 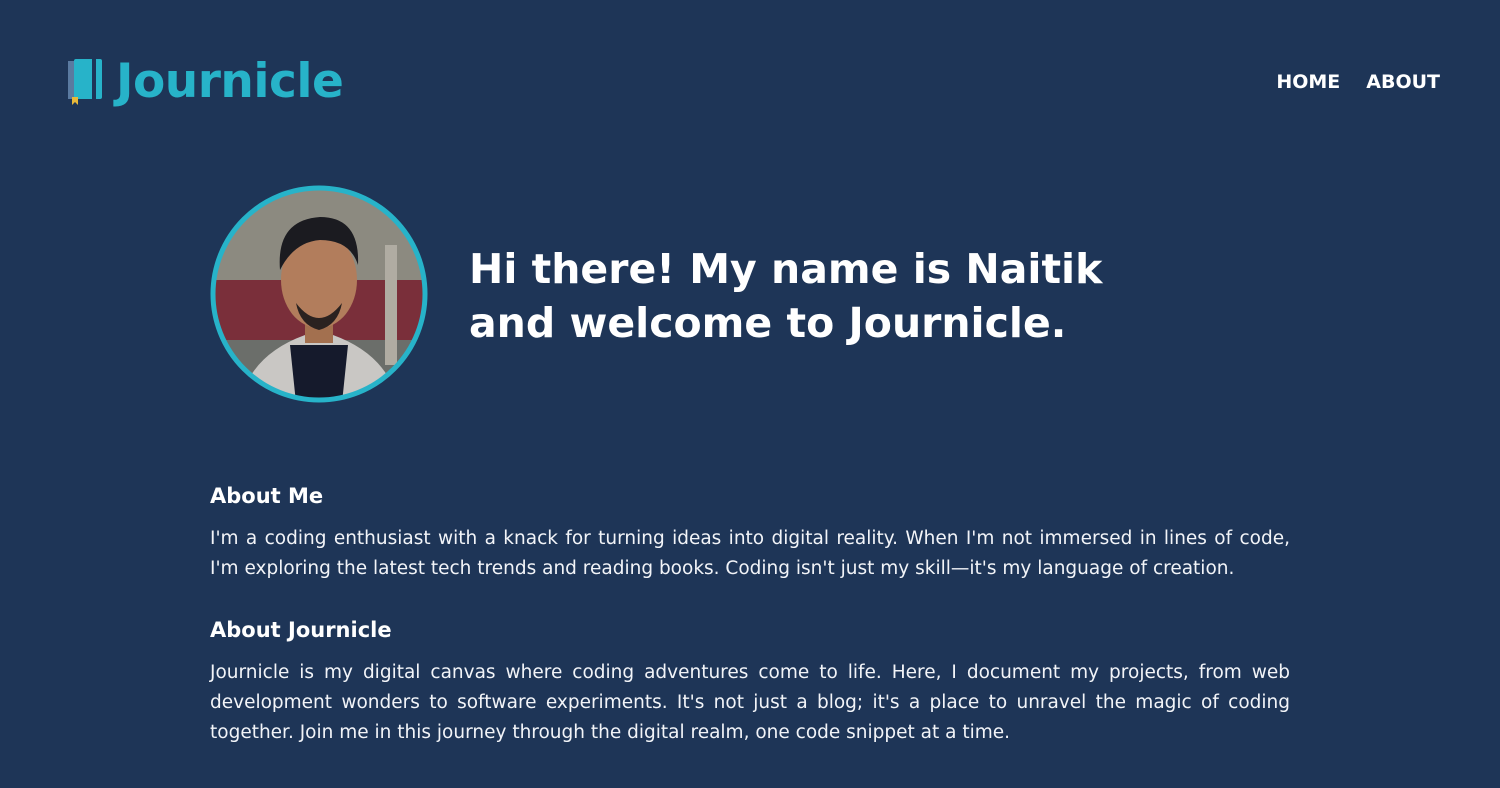 I want to click on section-title: About Journicle, so click(x=301, y=630).